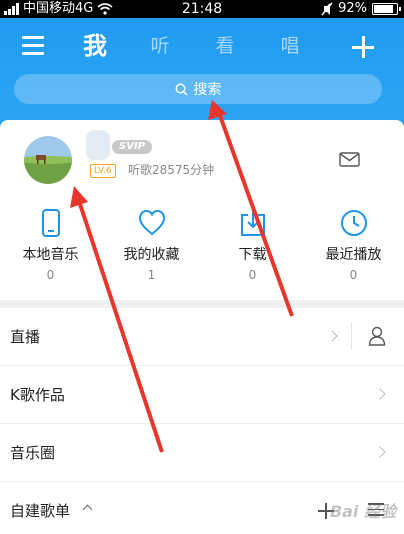 The width and height of the screenshot is (404, 534). I want to click on chevron-up-icon, so click(87, 509).